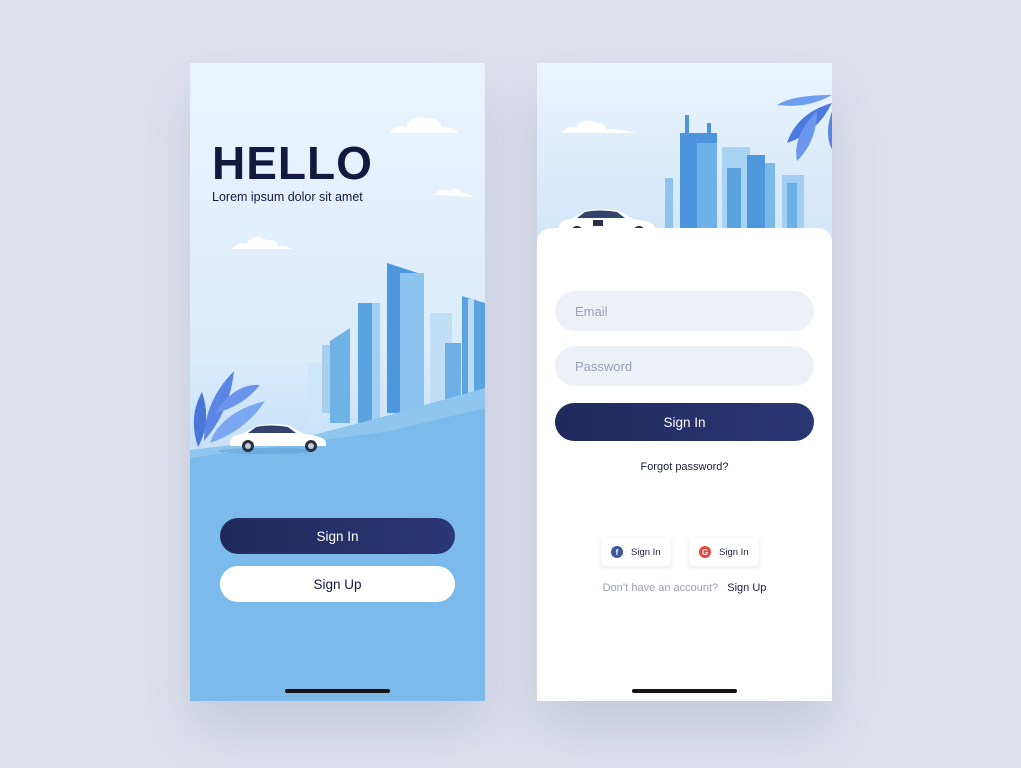 This screenshot has width=1021, height=768. I want to click on sign-up-prompt: Don’t have an account? Sign Up, so click(684, 588).